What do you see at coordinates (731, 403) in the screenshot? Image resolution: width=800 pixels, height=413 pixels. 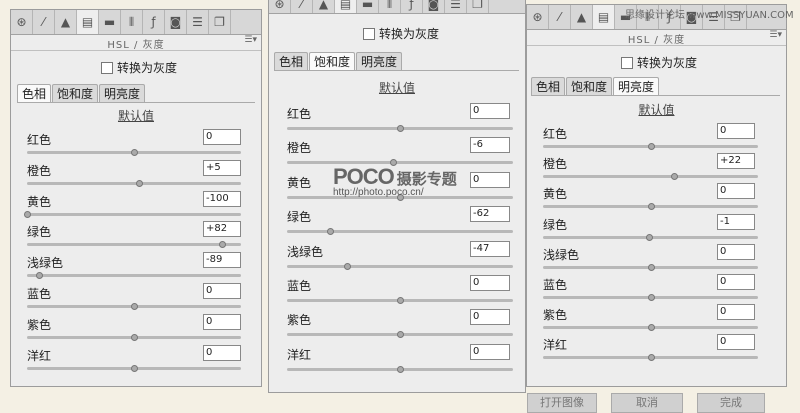 I see `done-button: 完成` at bounding box center [731, 403].